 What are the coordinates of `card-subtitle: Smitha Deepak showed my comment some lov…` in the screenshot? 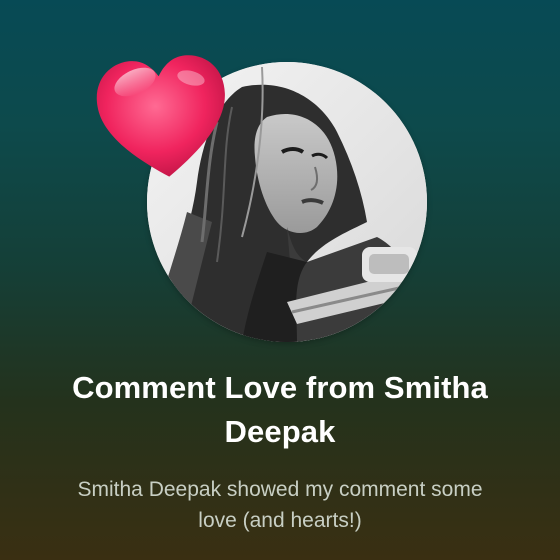 It's located at (280, 505).